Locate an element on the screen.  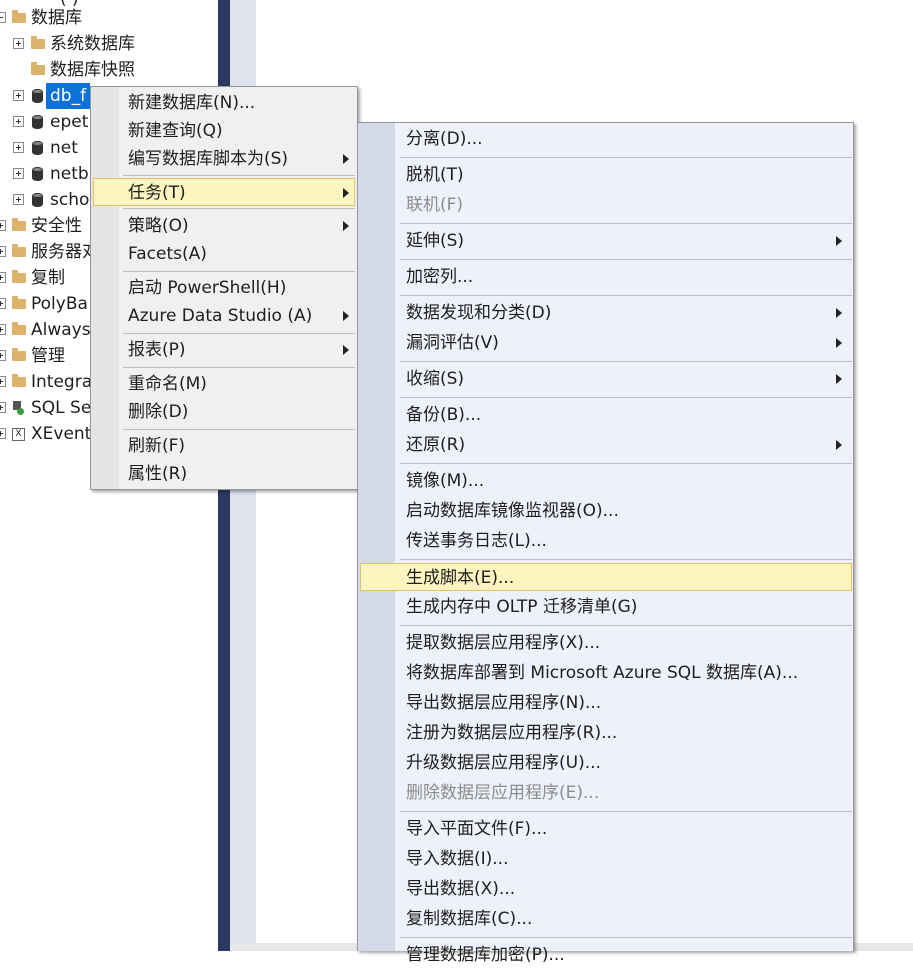
menu-item-start-powershell: 启动 PowerShell(H) is located at coordinates (224, 288).